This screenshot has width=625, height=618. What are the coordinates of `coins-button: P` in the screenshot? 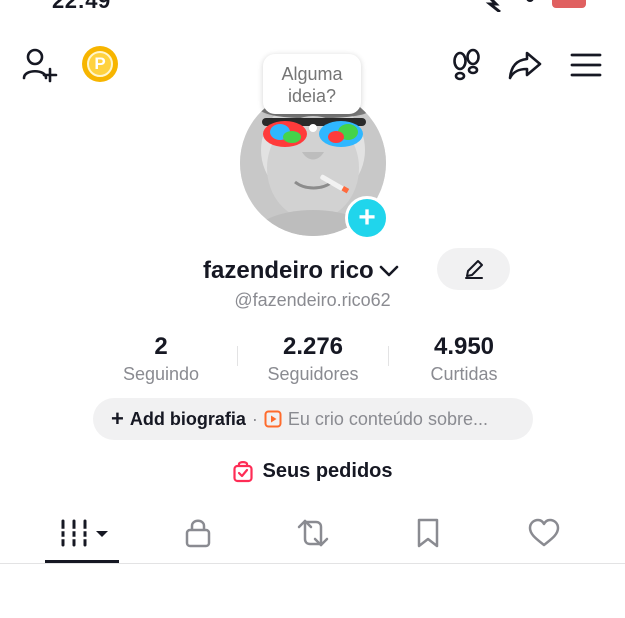 It's located at (100, 64).